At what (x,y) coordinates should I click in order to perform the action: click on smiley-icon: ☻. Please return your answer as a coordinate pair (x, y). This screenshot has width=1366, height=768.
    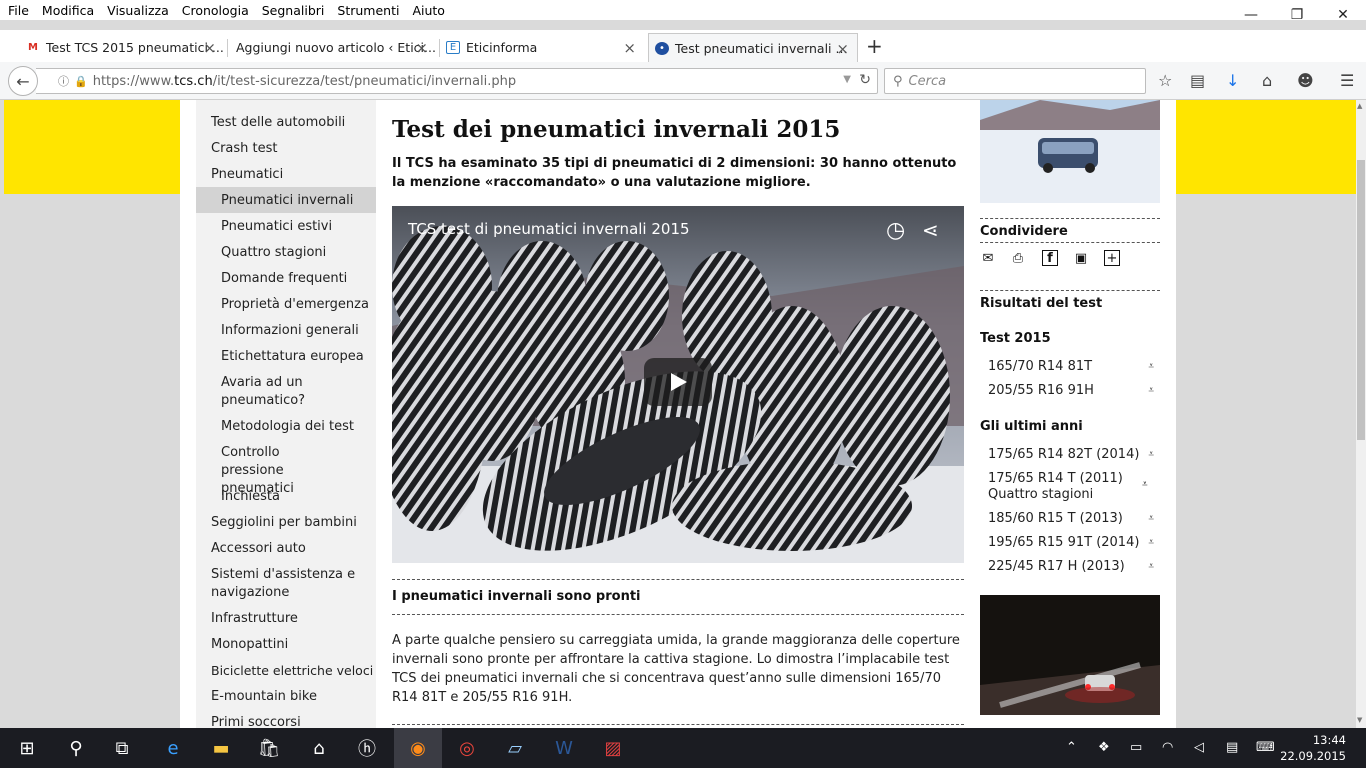
    Looking at the image, I should click on (1305, 80).